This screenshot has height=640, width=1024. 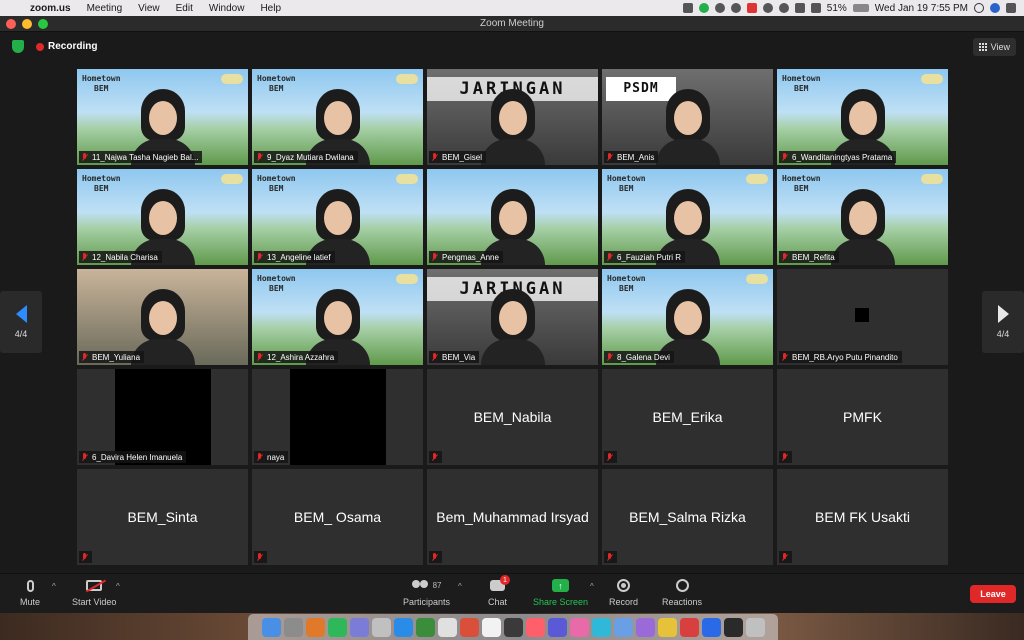 What do you see at coordinates (27, 24) in the screenshot?
I see `minimize-window-button` at bounding box center [27, 24].